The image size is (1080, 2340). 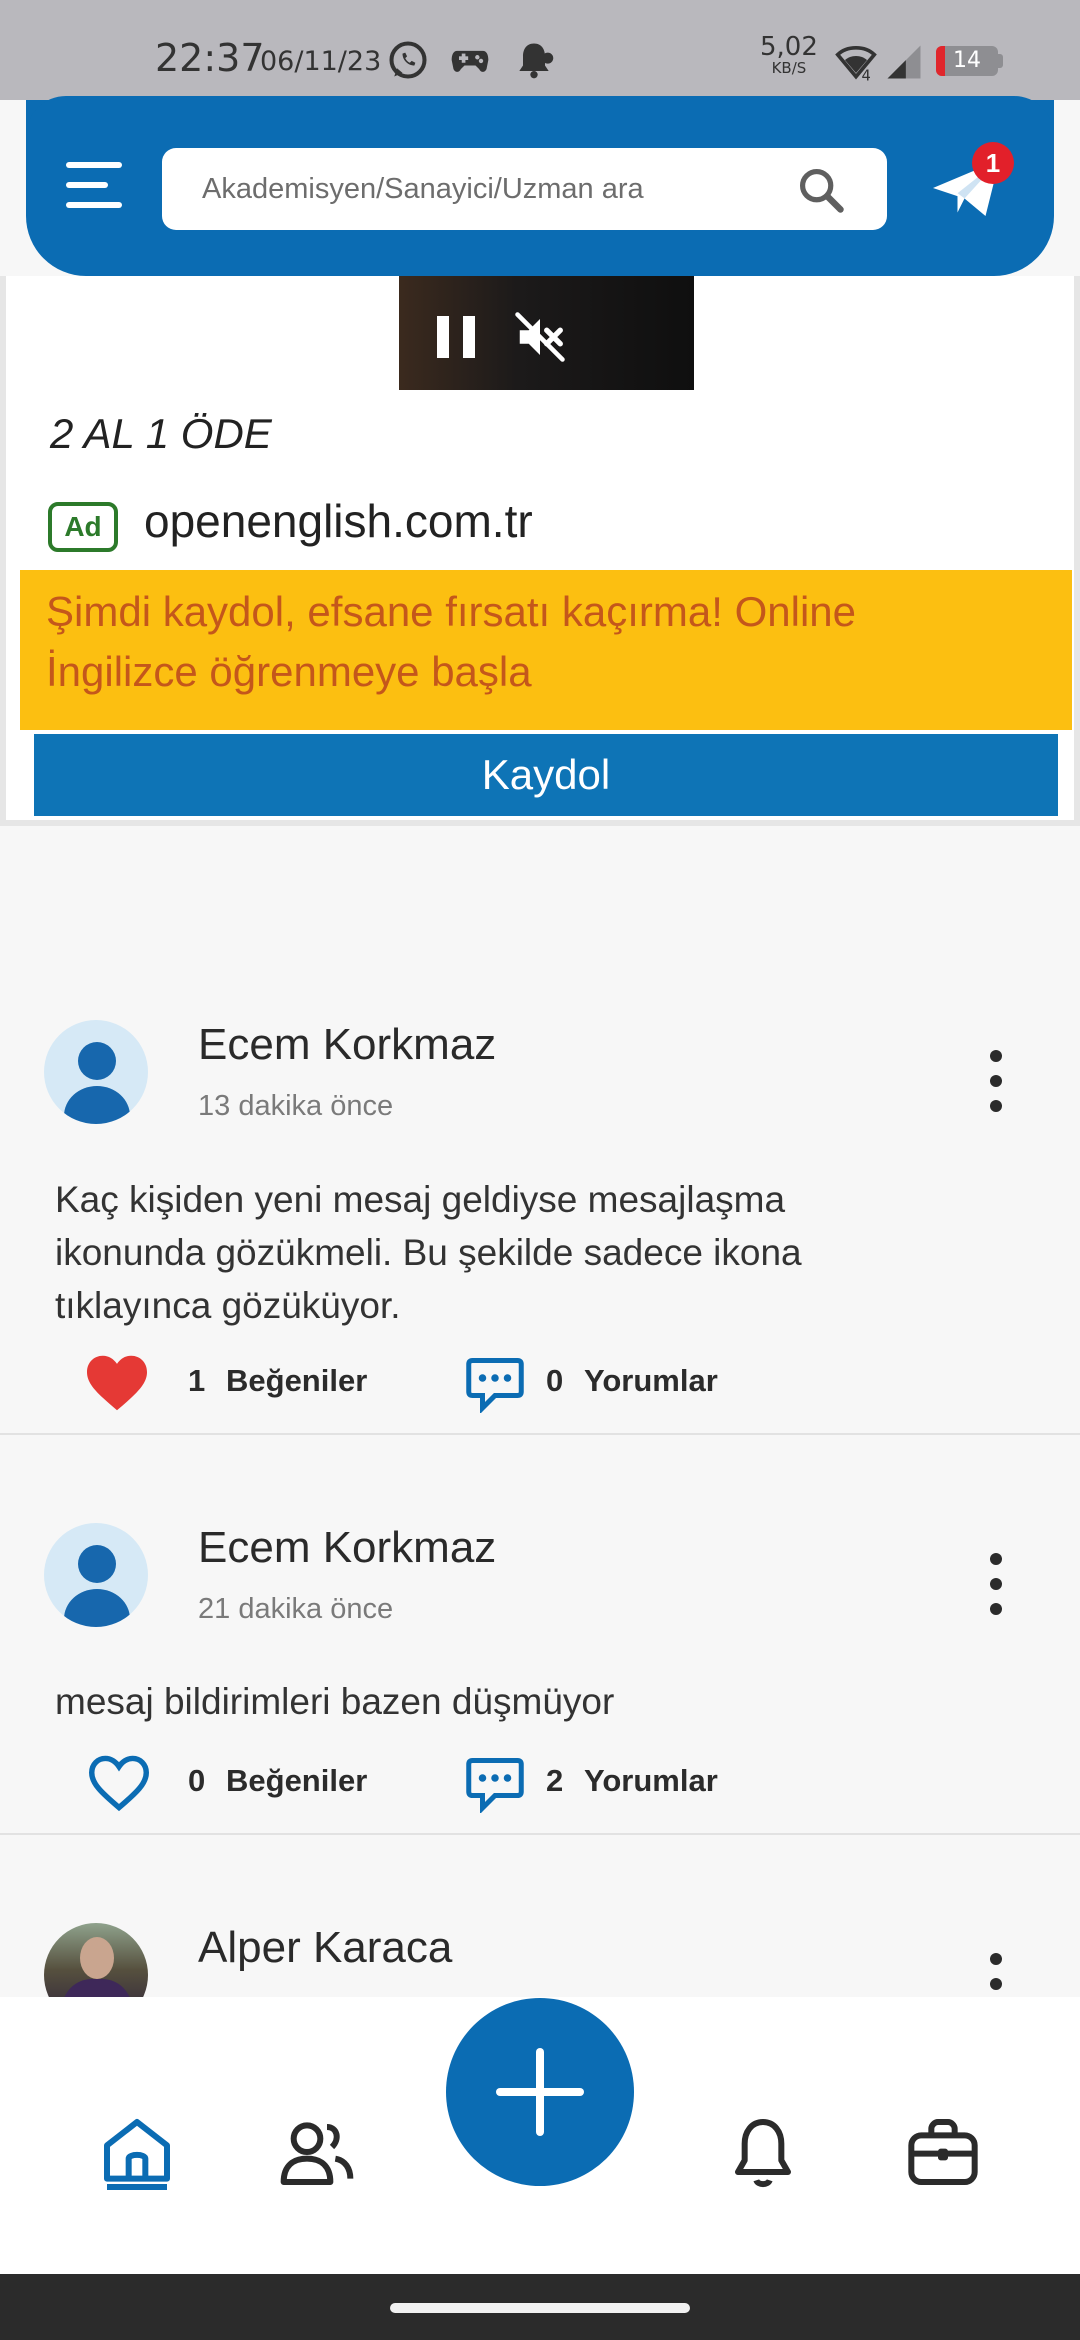 I want to click on home-icon, so click(x=137, y=2152).